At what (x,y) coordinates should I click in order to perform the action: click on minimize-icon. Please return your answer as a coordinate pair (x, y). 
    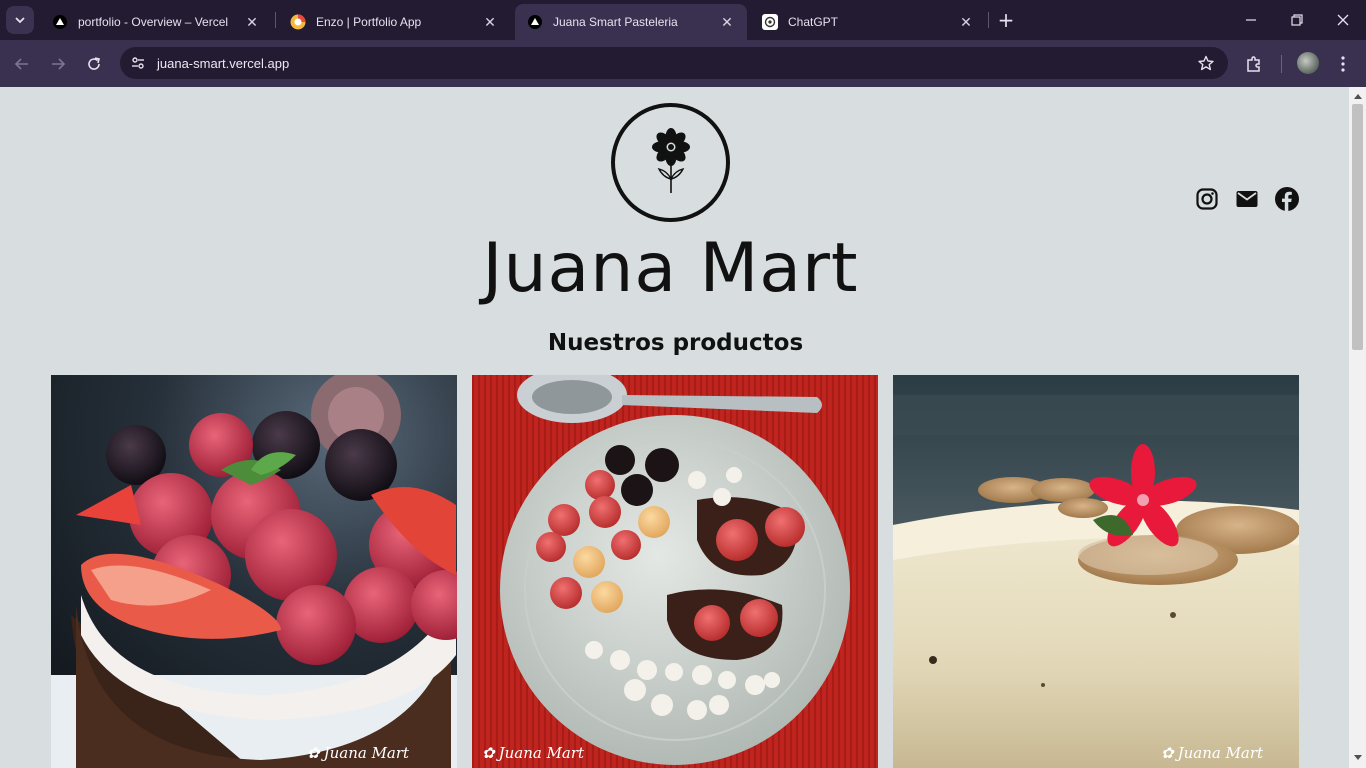
    Looking at the image, I should click on (1251, 20).